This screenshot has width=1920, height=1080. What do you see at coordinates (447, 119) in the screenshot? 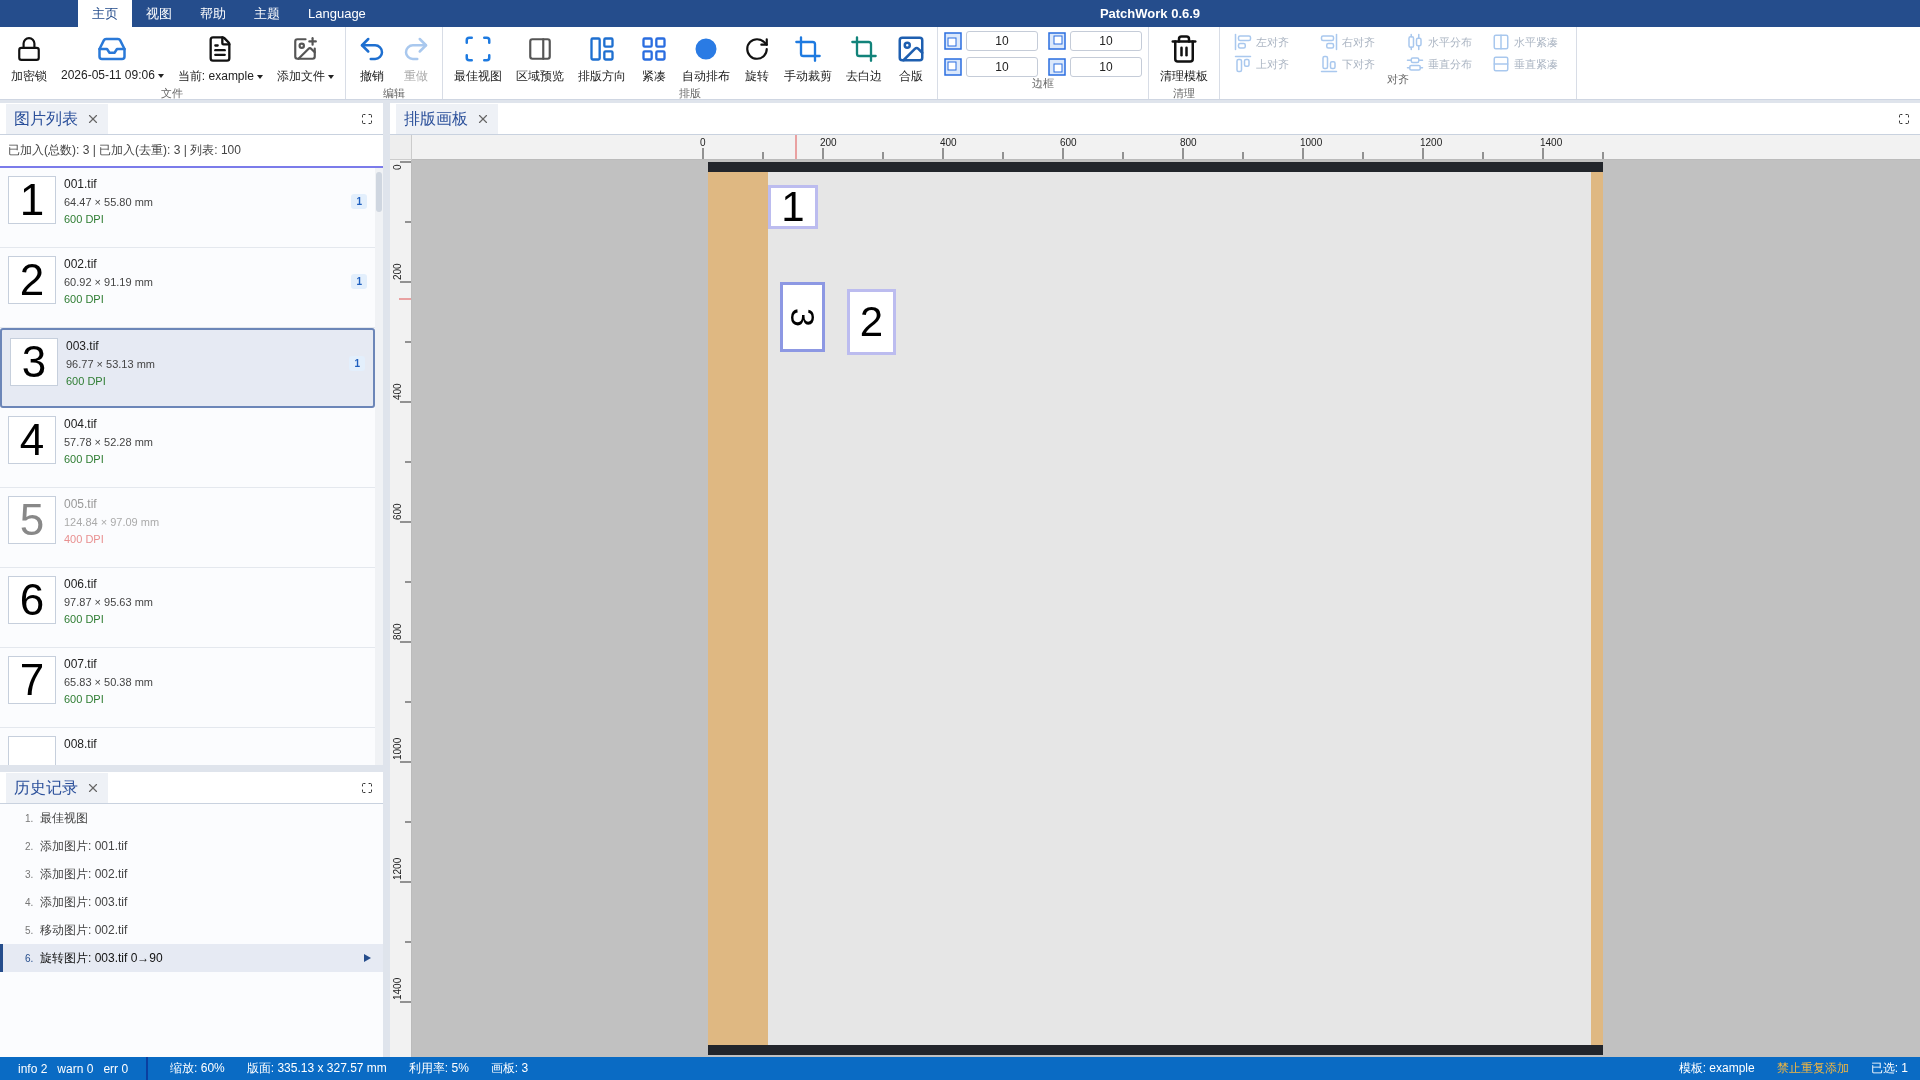
I see `panel-tab: 排版画板` at bounding box center [447, 119].